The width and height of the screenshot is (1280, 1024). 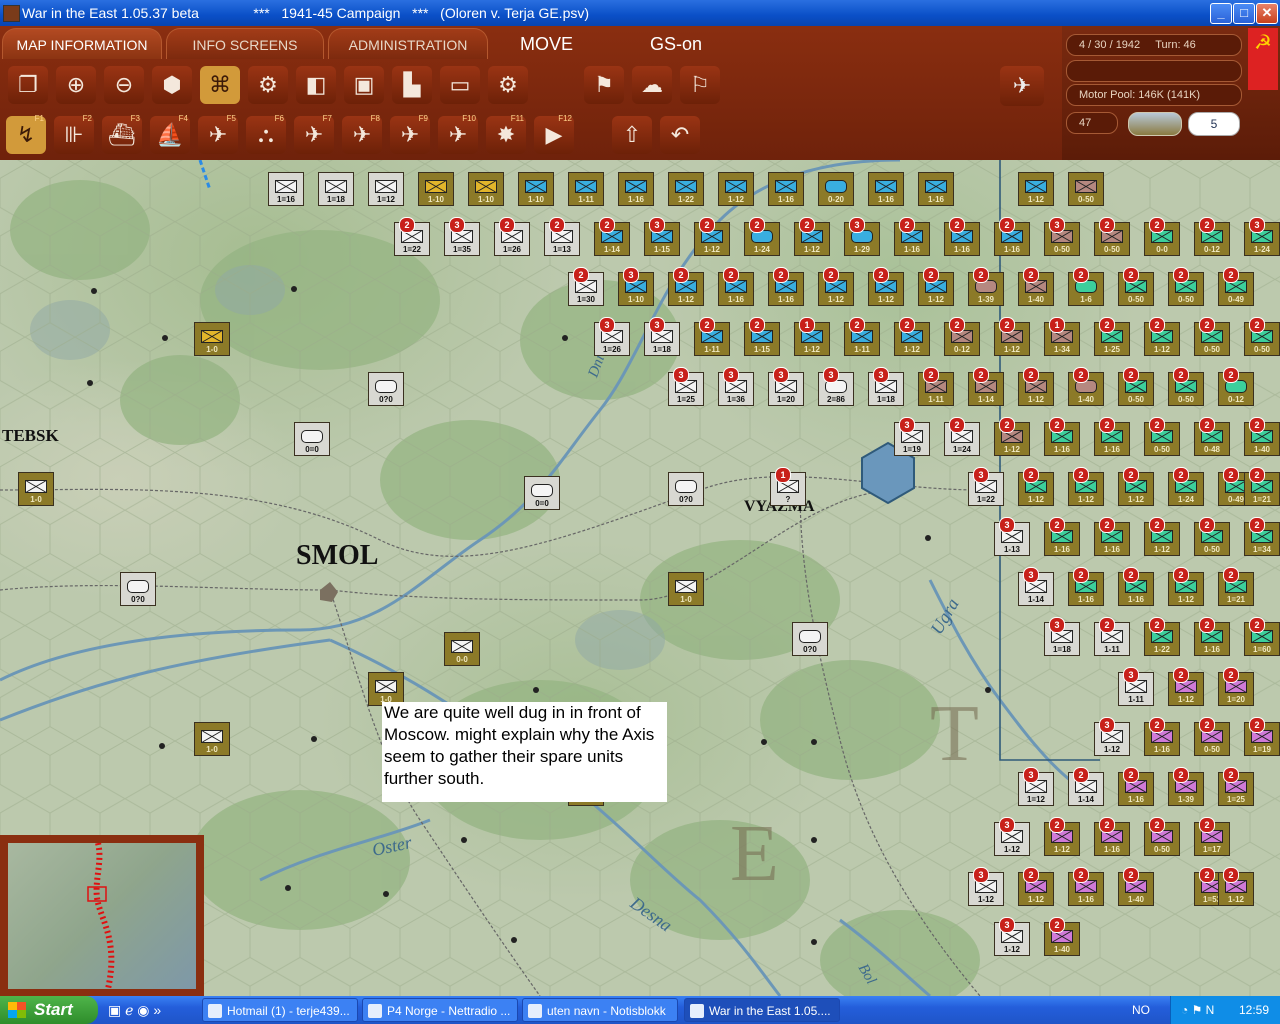 What do you see at coordinates (962, 436) in the screenshot?
I see `unit-counter: 1=24 2` at bounding box center [962, 436].